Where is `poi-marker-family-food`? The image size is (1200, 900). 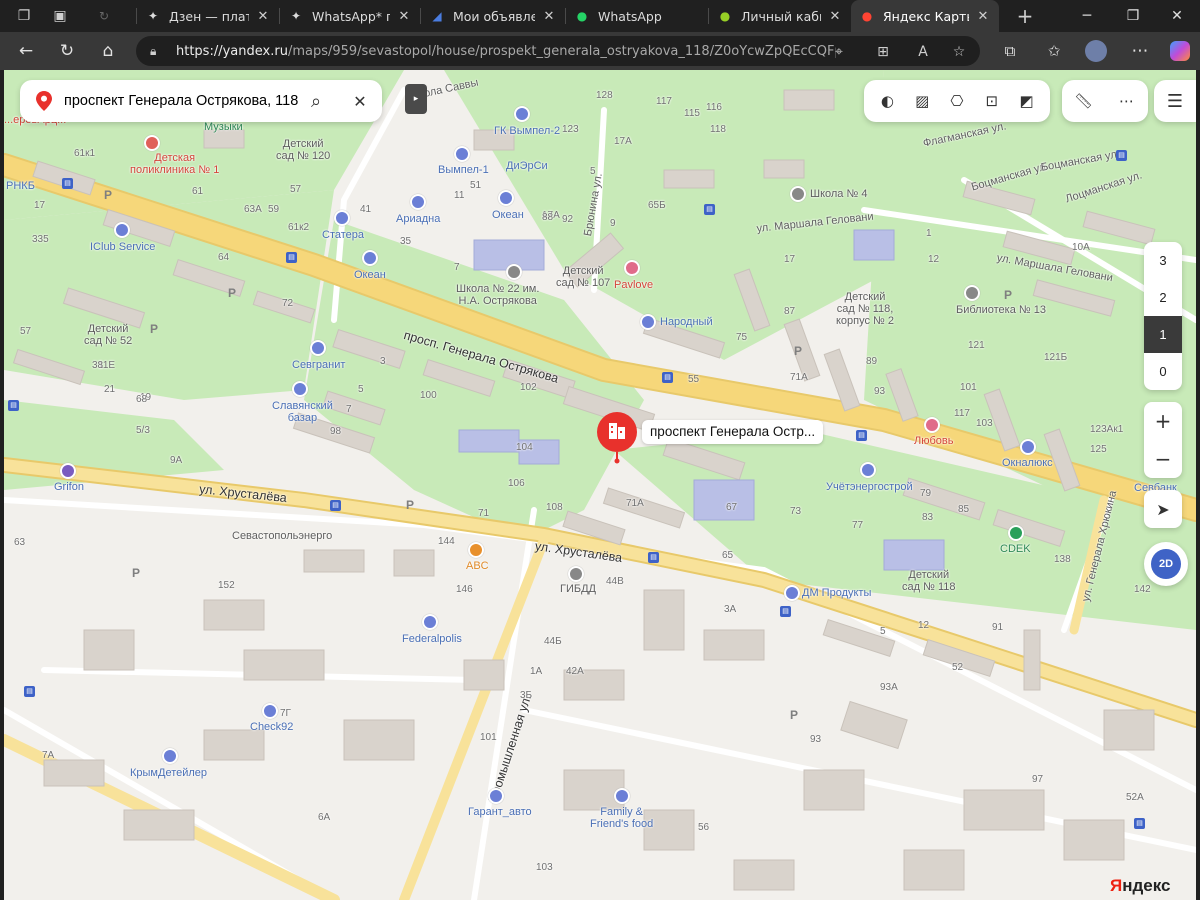 poi-marker-family-food is located at coordinates (622, 796).